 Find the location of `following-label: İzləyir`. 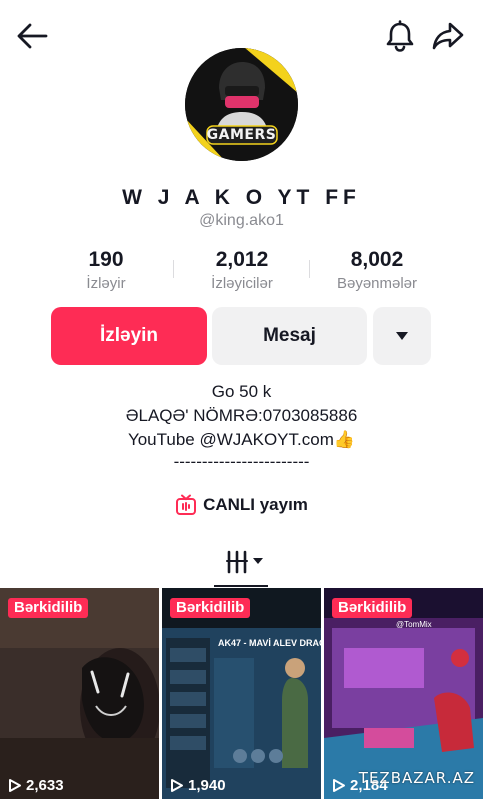

following-label: İzləyir is located at coordinates (106, 283).